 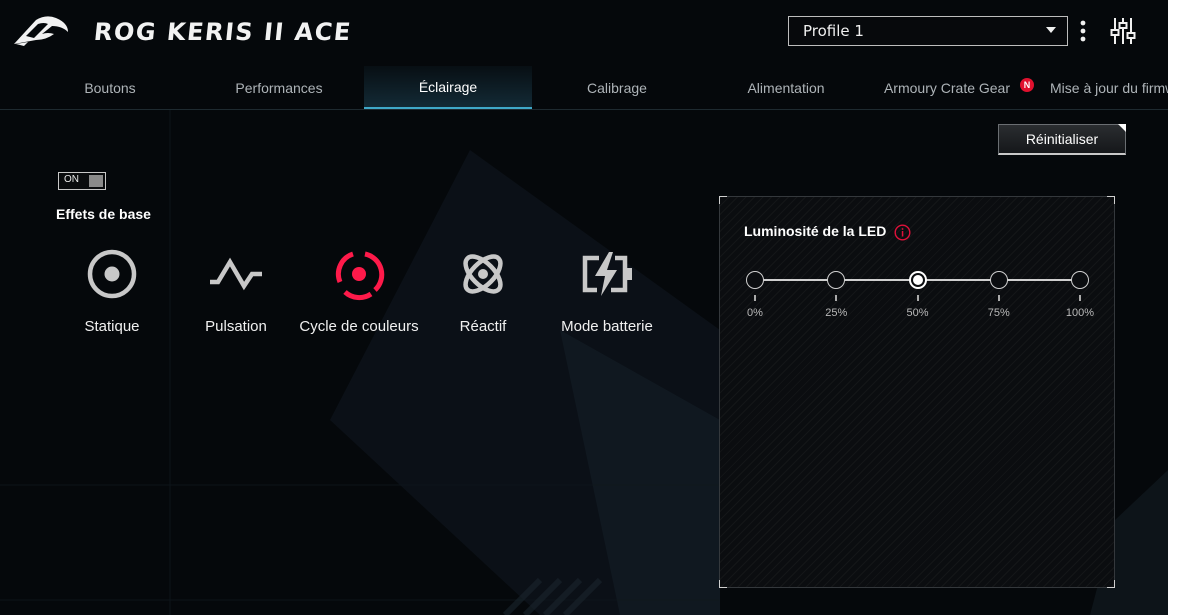 What do you see at coordinates (236, 292) in the screenshot?
I see `effect-pulse: Pulsation` at bounding box center [236, 292].